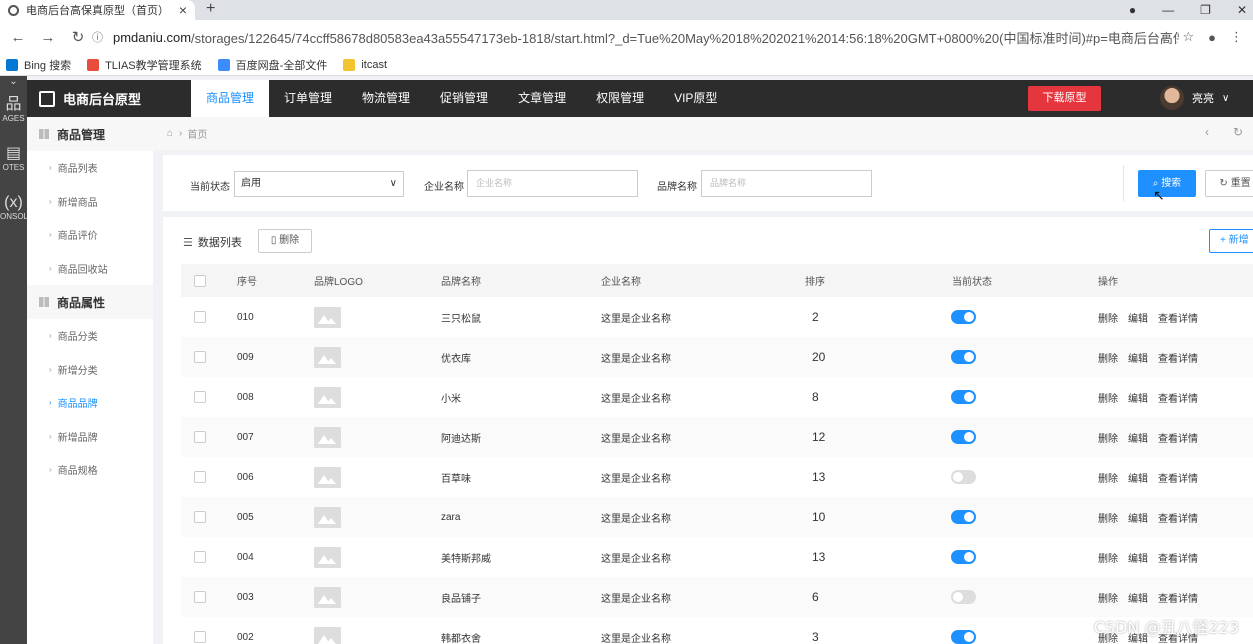  What do you see at coordinates (319, 184) in the screenshot?
I see `status-select: 启用 ∨` at bounding box center [319, 184].